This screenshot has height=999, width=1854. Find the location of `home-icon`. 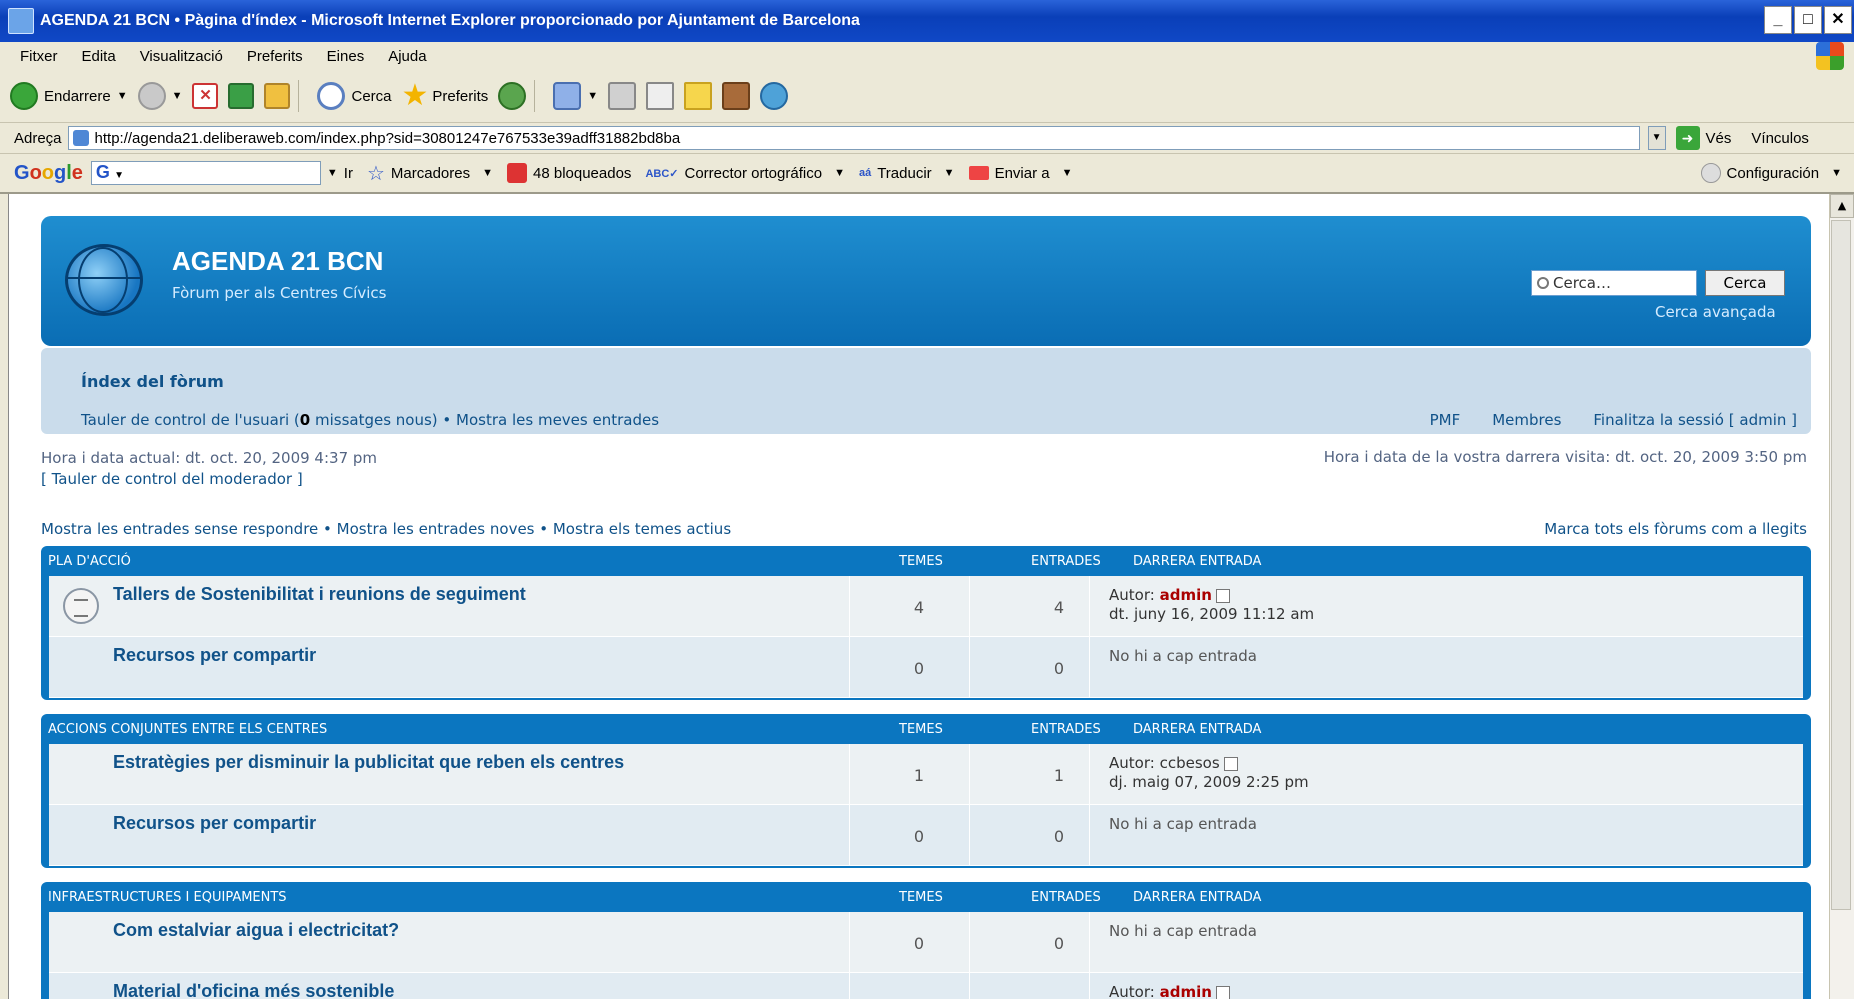

home-icon is located at coordinates (277, 96).